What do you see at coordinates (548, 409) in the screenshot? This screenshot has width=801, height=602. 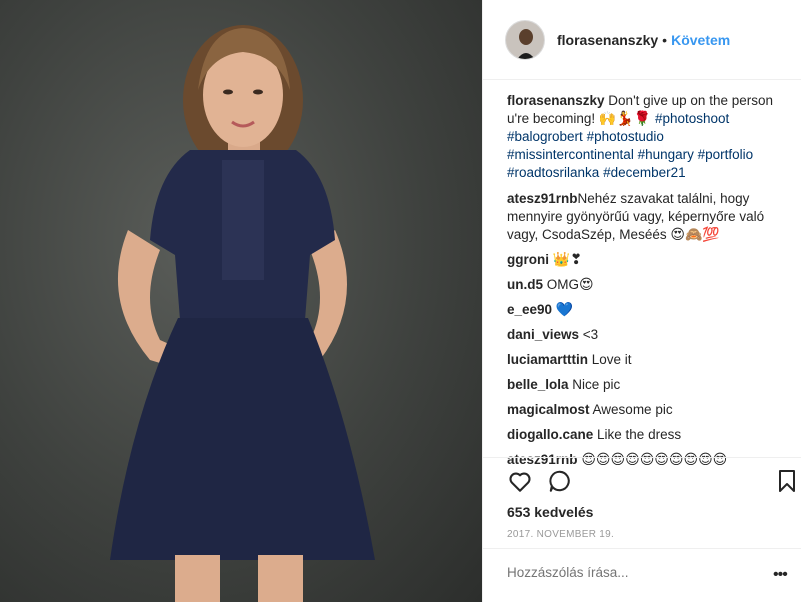 I see `comment-username: magicalmost` at bounding box center [548, 409].